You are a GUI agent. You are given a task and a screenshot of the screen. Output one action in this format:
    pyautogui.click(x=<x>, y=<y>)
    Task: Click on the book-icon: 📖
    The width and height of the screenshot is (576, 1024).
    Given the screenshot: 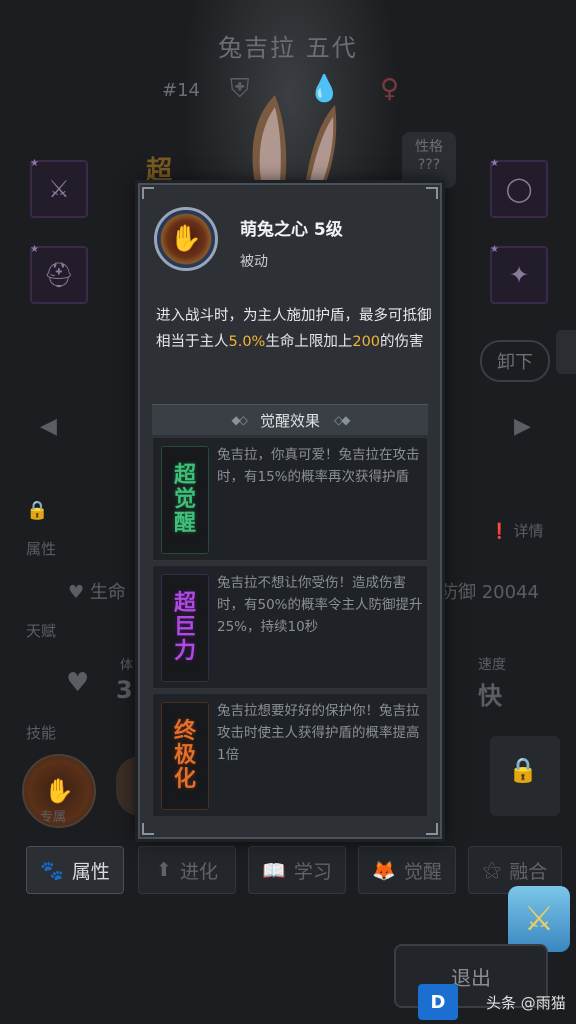 What is the action you would take?
    pyautogui.click(x=274, y=870)
    